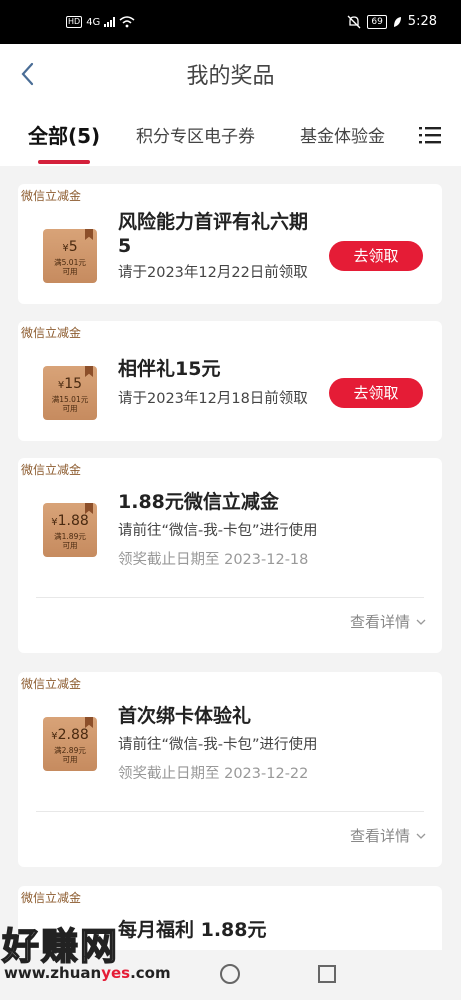 The height and width of the screenshot is (1000, 461). What do you see at coordinates (64, 162) in the screenshot?
I see `active-tab-indicator` at bounding box center [64, 162].